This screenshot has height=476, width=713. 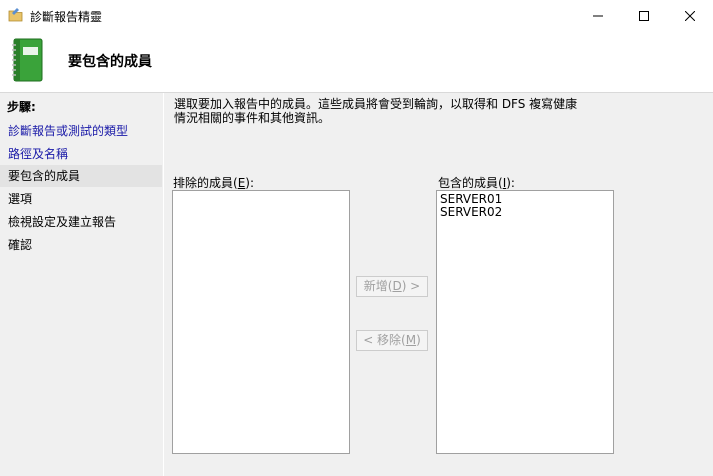 I want to click on maximize-icon, so click(x=644, y=15).